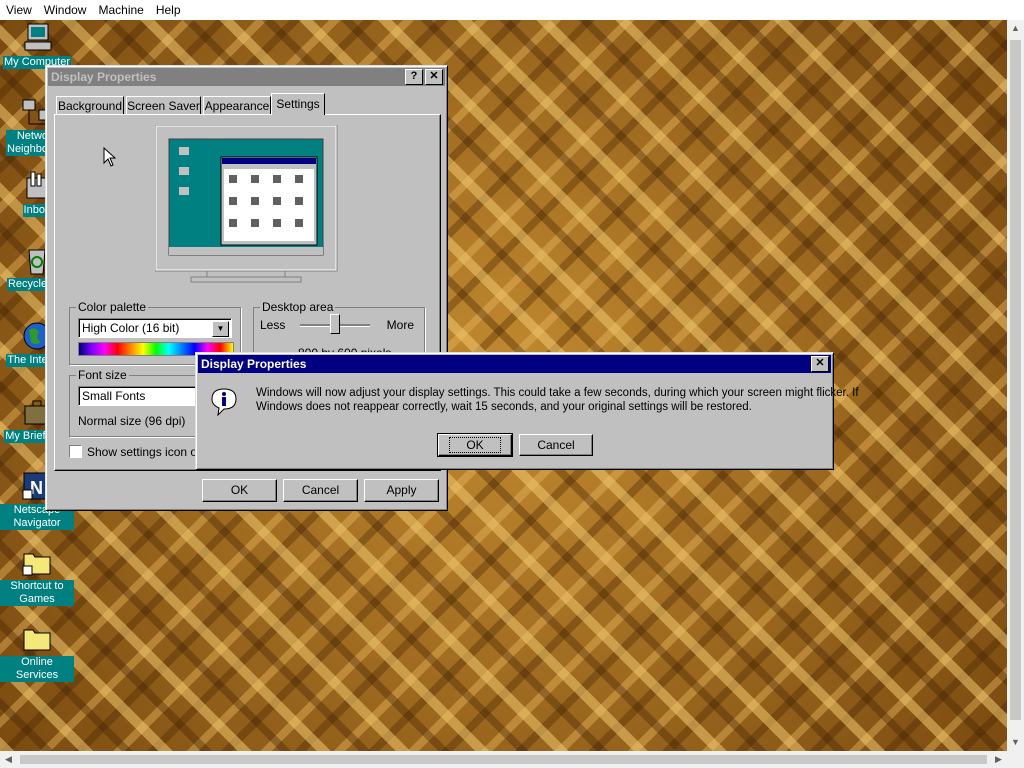 The height and width of the screenshot is (768, 1024). Describe the element at coordinates (1015, 28) in the screenshot. I see `scroll-up-icon: ▲` at that location.